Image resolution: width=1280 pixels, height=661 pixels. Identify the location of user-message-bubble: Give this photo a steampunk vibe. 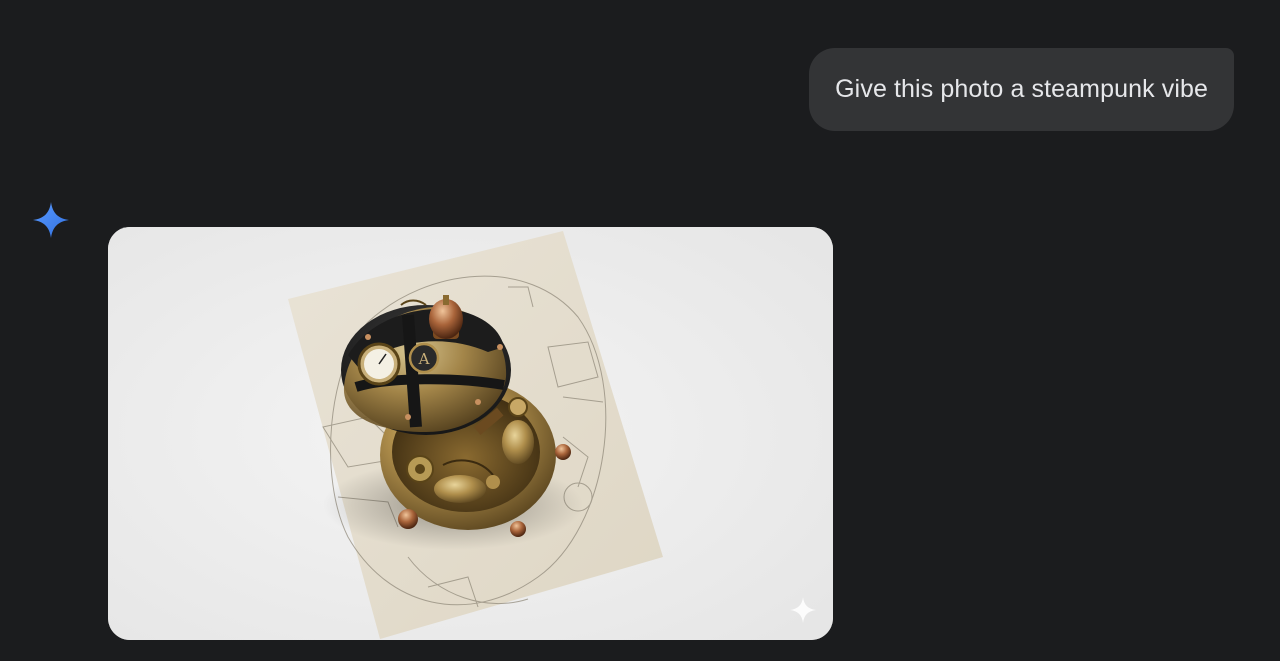
(1021, 89).